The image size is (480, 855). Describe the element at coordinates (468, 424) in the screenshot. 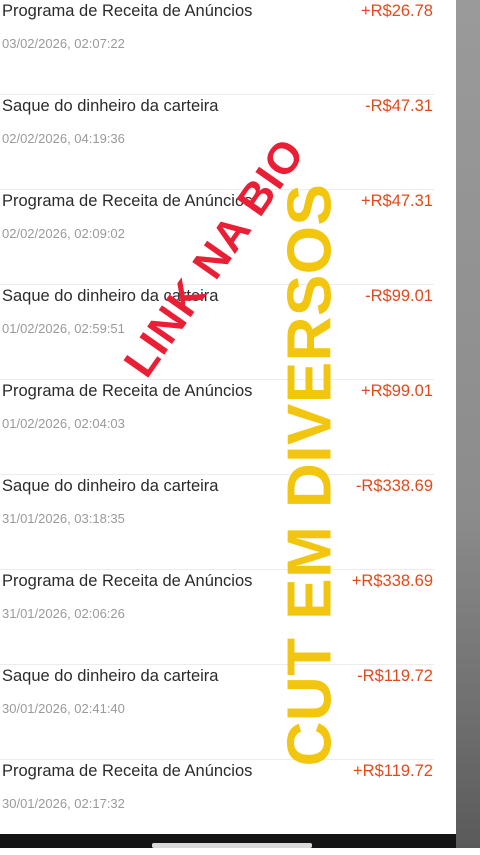

I see `background-edge` at that location.